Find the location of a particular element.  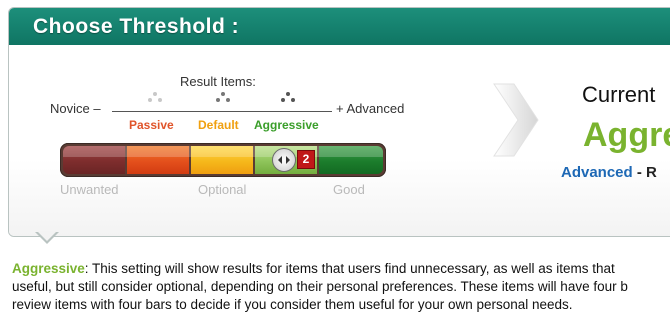

threshold-slider is located at coordinates (223, 160).